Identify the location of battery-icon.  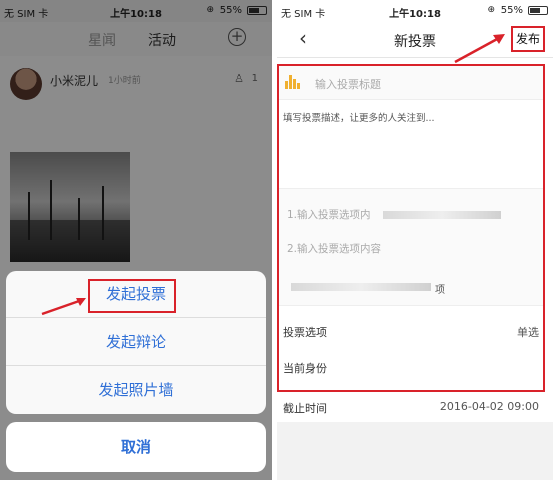
(538, 10).